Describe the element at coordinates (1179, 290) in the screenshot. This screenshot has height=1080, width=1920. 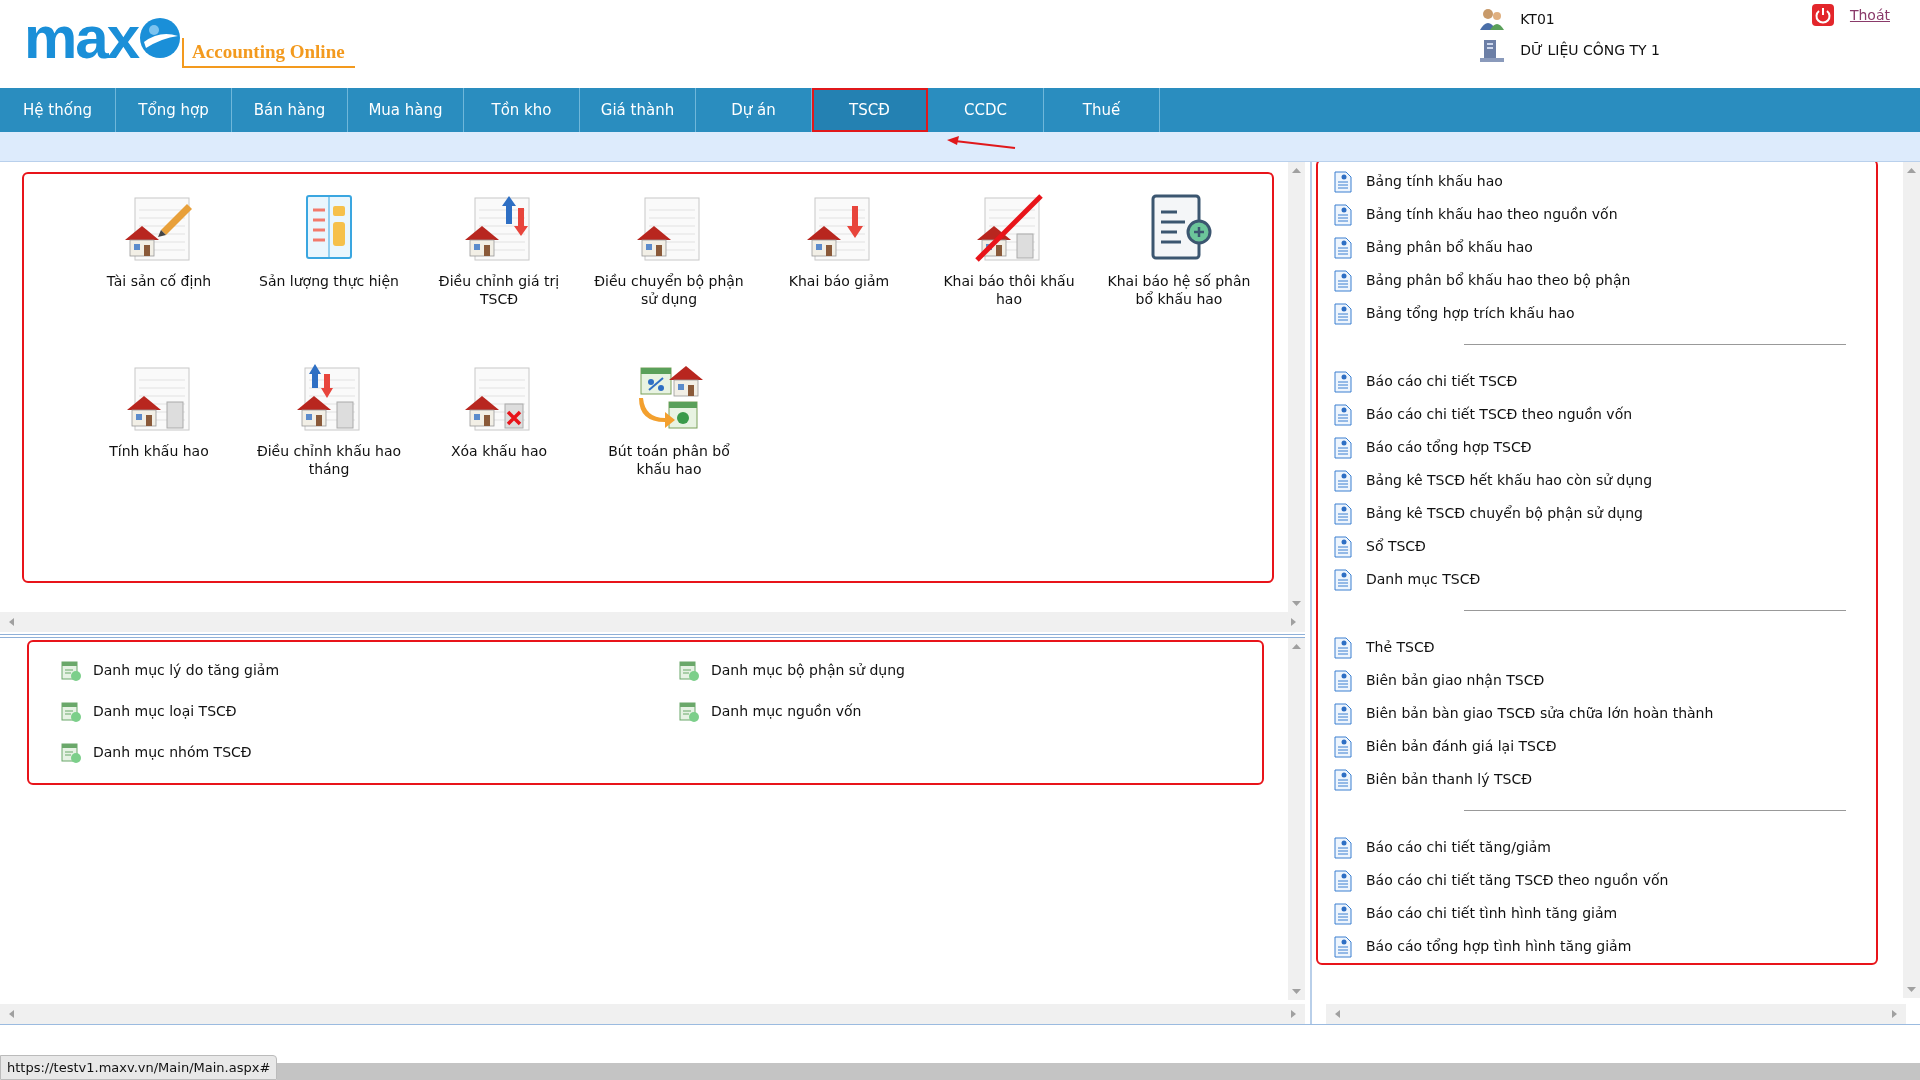
I see `function-label: Khai báo hệ số phân bổ khấu hao` at that location.